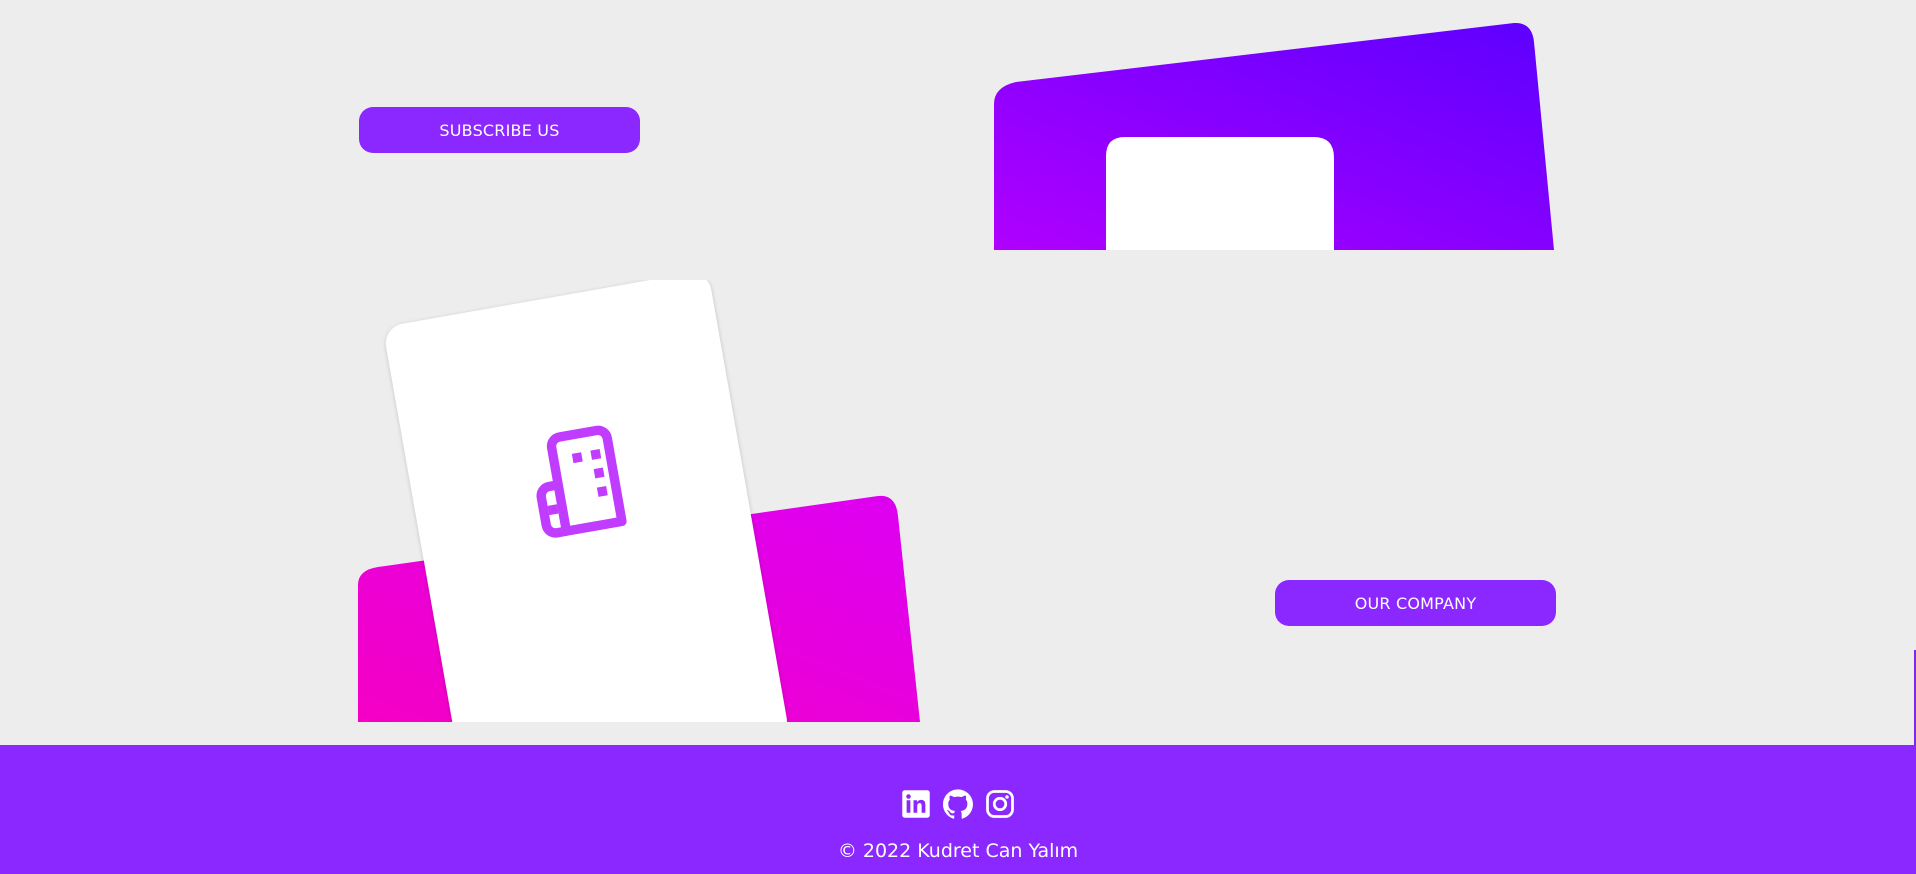  What do you see at coordinates (1220, 193) in the screenshot?
I see `top-white-card` at bounding box center [1220, 193].